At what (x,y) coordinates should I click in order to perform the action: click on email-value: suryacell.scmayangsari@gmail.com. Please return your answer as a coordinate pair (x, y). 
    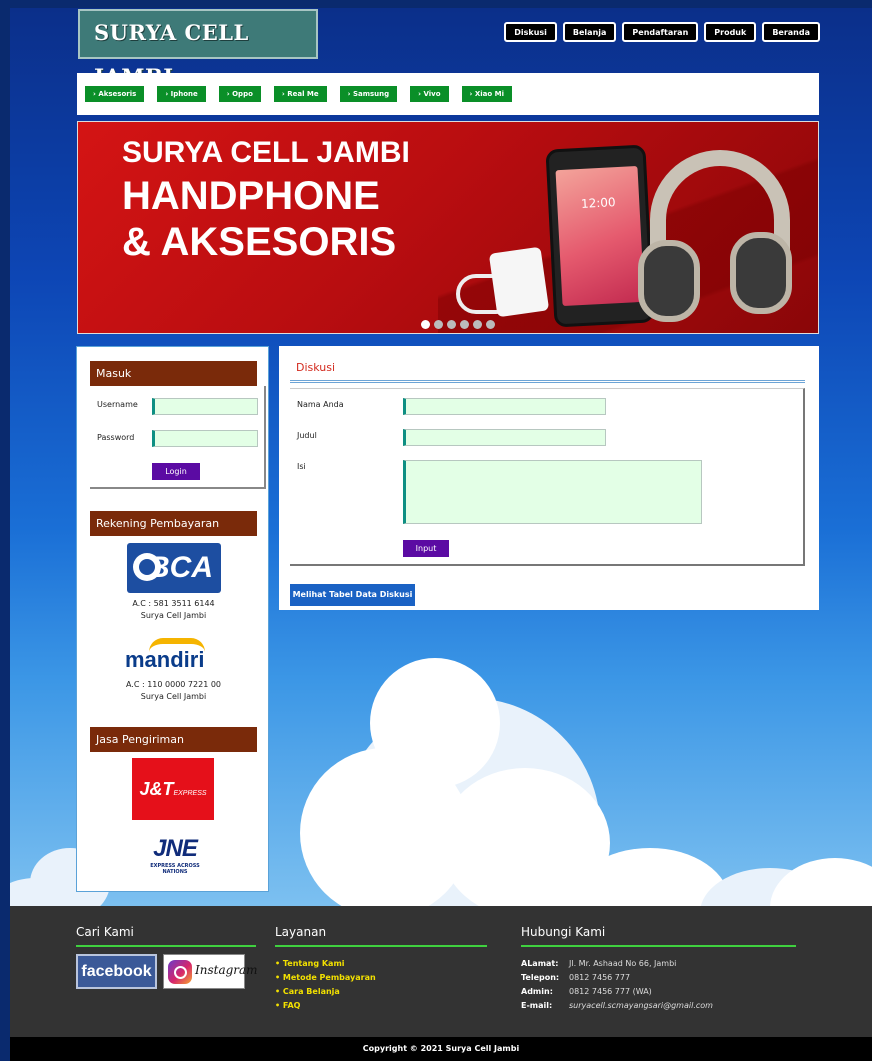
    Looking at the image, I should click on (641, 1006).